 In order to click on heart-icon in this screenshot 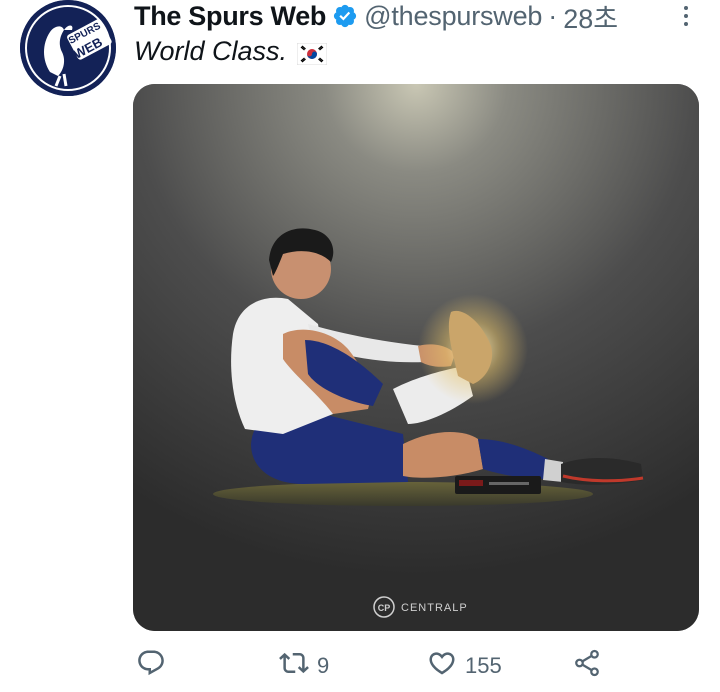, I will do `click(442, 666)`.